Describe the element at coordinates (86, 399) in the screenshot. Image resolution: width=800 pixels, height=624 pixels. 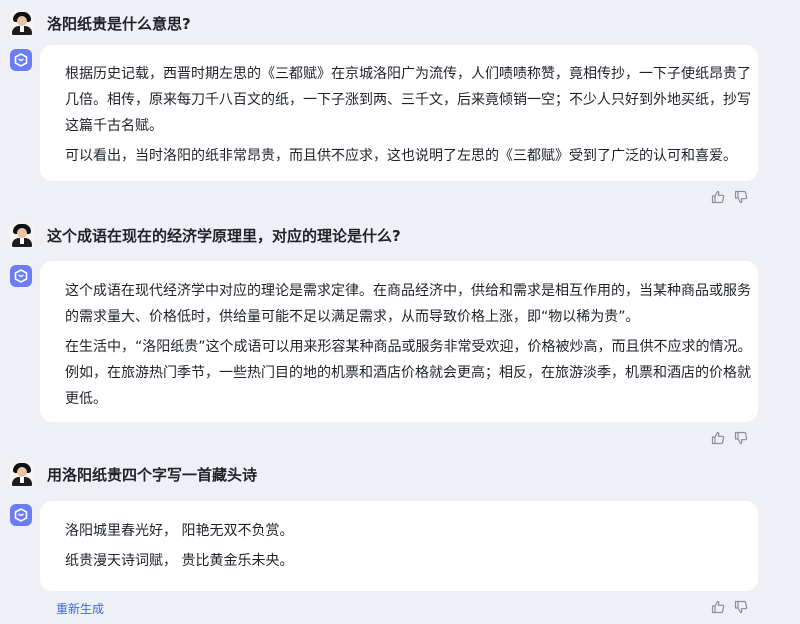
I see `answer-line: 更低。` at that location.